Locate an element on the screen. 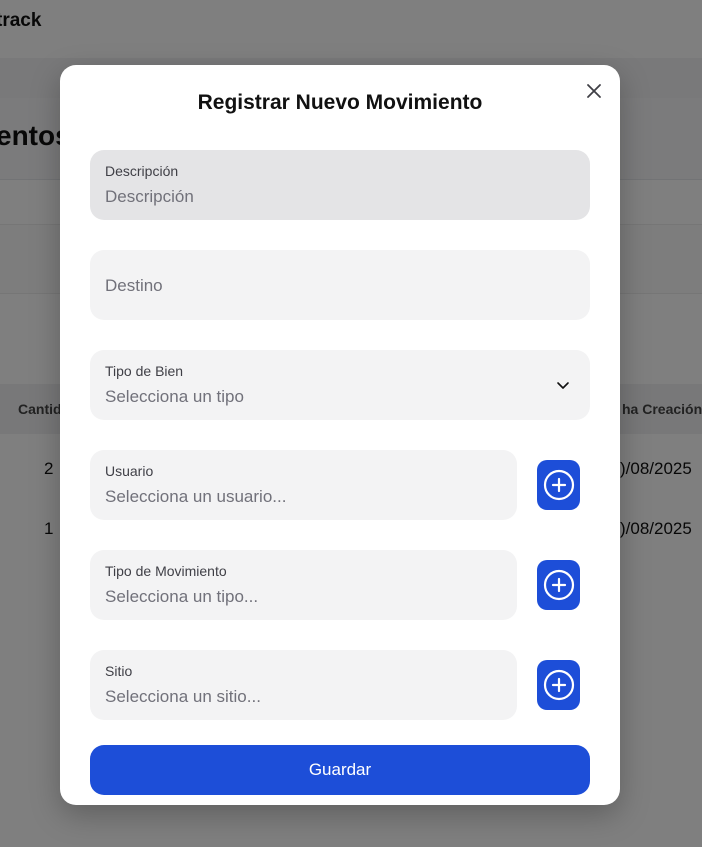 The height and width of the screenshot is (847, 702). close-icon is located at coordinates (594, 91).